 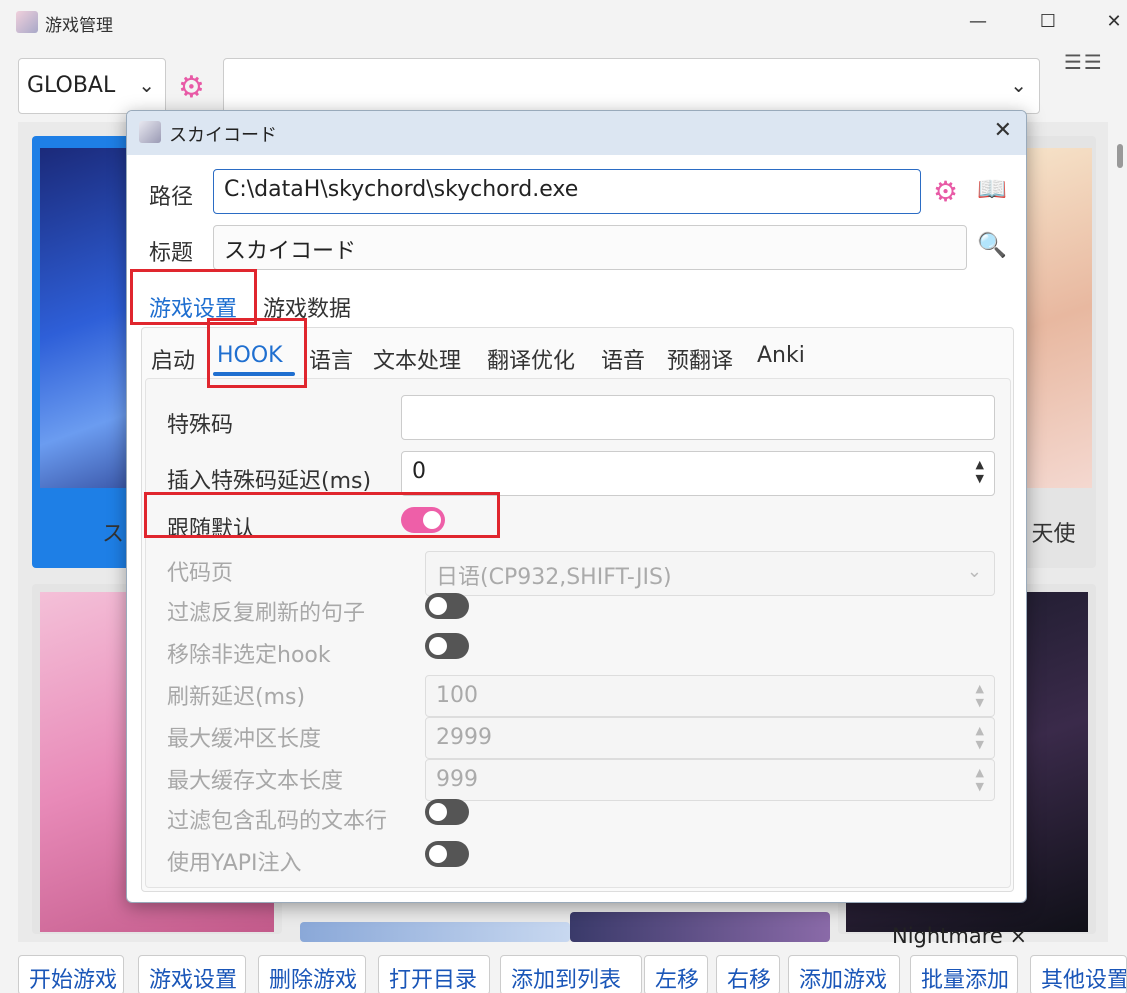 I want to click on app-icon, so click(x=27, y=22).